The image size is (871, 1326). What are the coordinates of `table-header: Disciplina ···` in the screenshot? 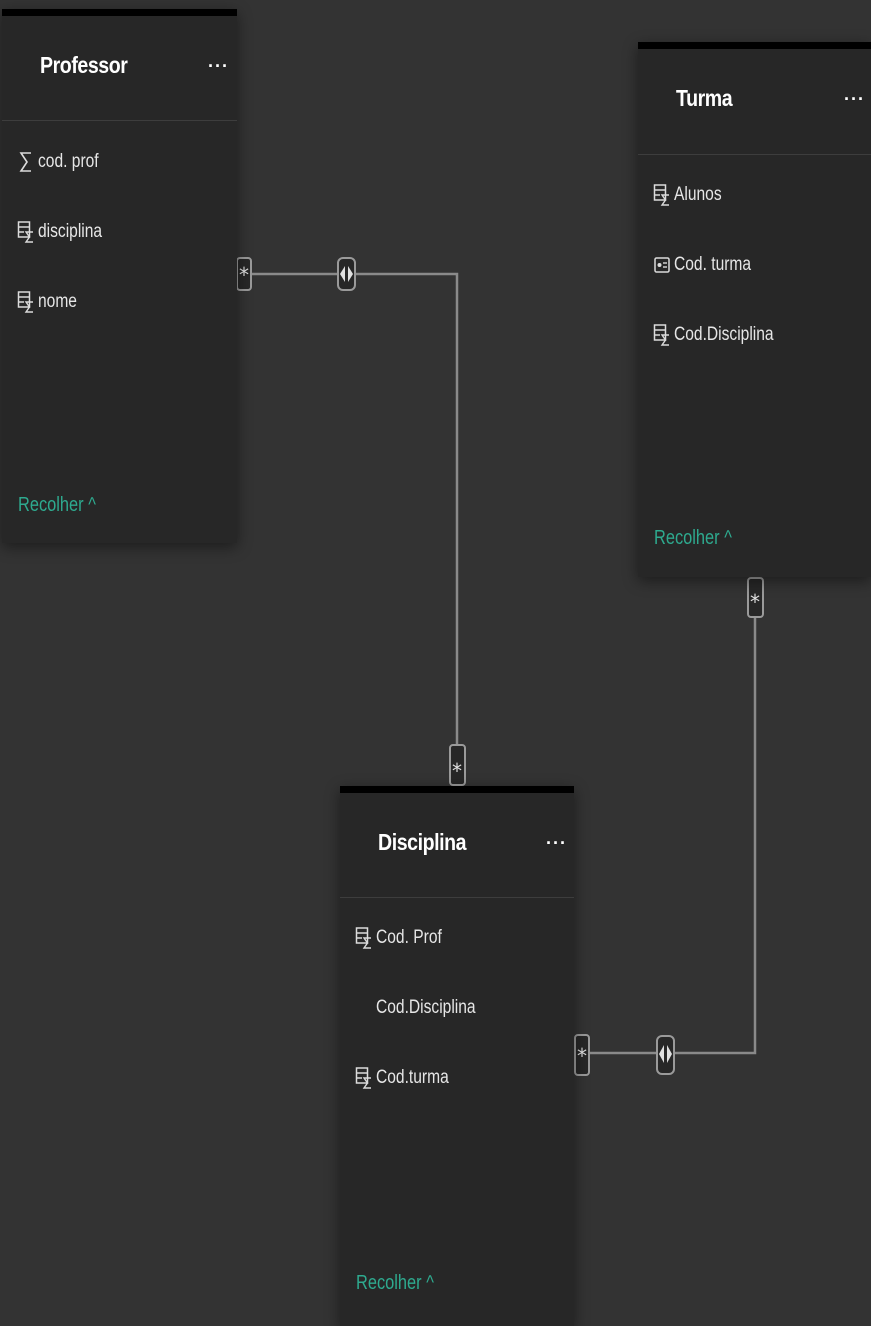 It's located at (457, 845).